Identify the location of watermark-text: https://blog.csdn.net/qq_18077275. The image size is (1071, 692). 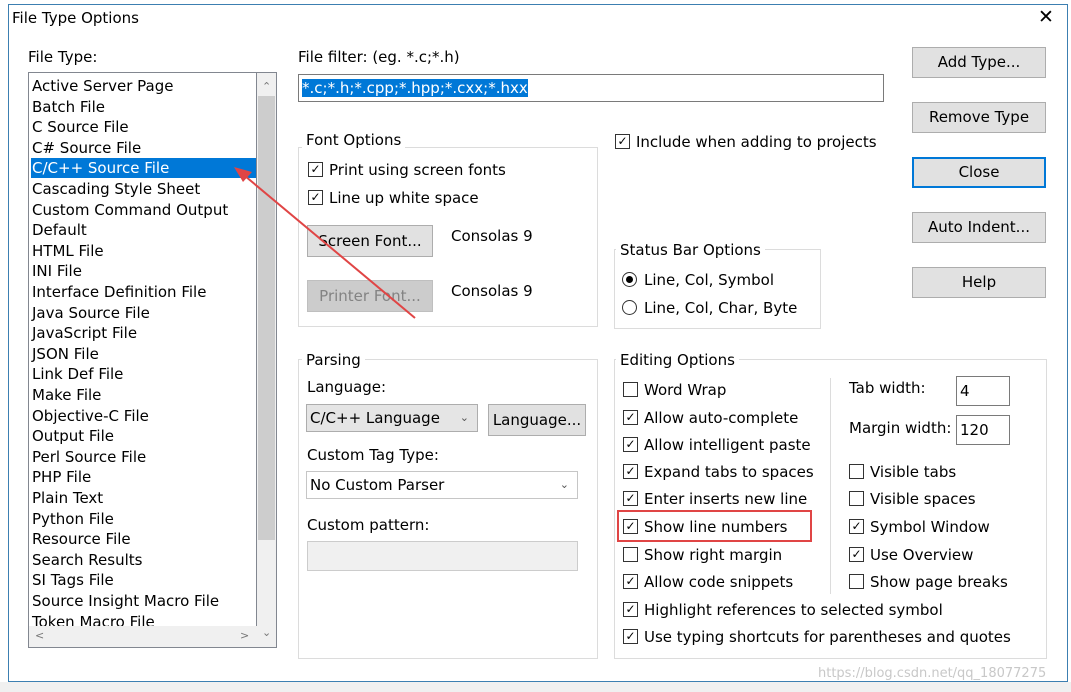
(932, 673).